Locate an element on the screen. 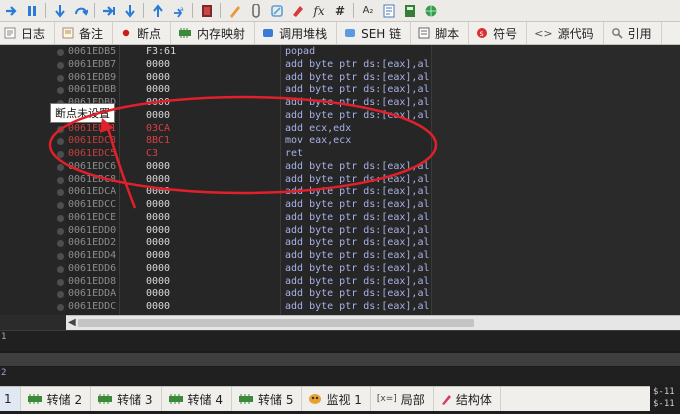 This screenshot has height=414, width=680. tab-call-stack: 调用堆栈 is located at coordinates (296, 33).